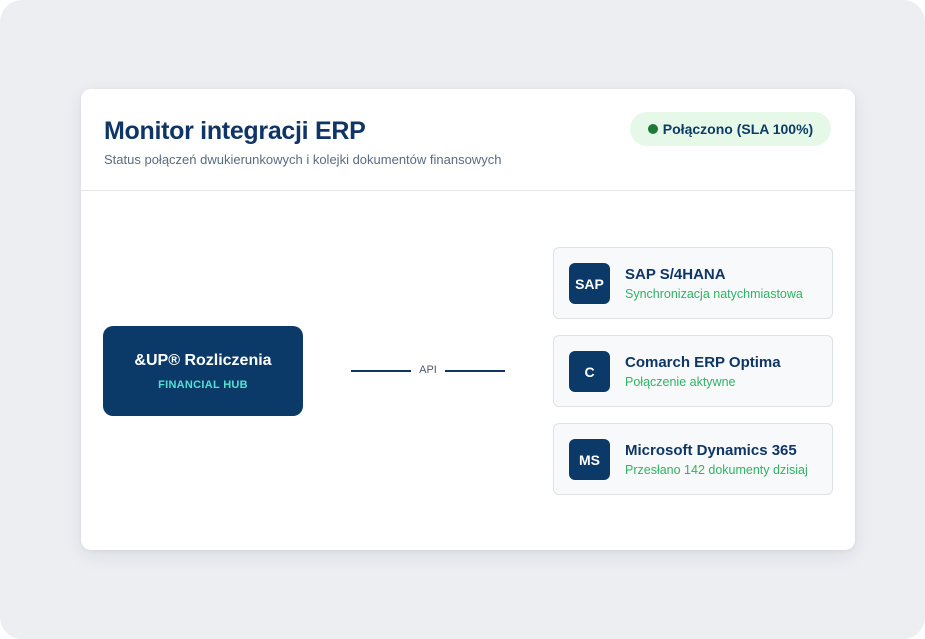 This screenshot has height=639, width=925. Describe the element at coordinates (680, 382) in the screenshot. I see `erp-status: Połączenie aktywne` at that location.